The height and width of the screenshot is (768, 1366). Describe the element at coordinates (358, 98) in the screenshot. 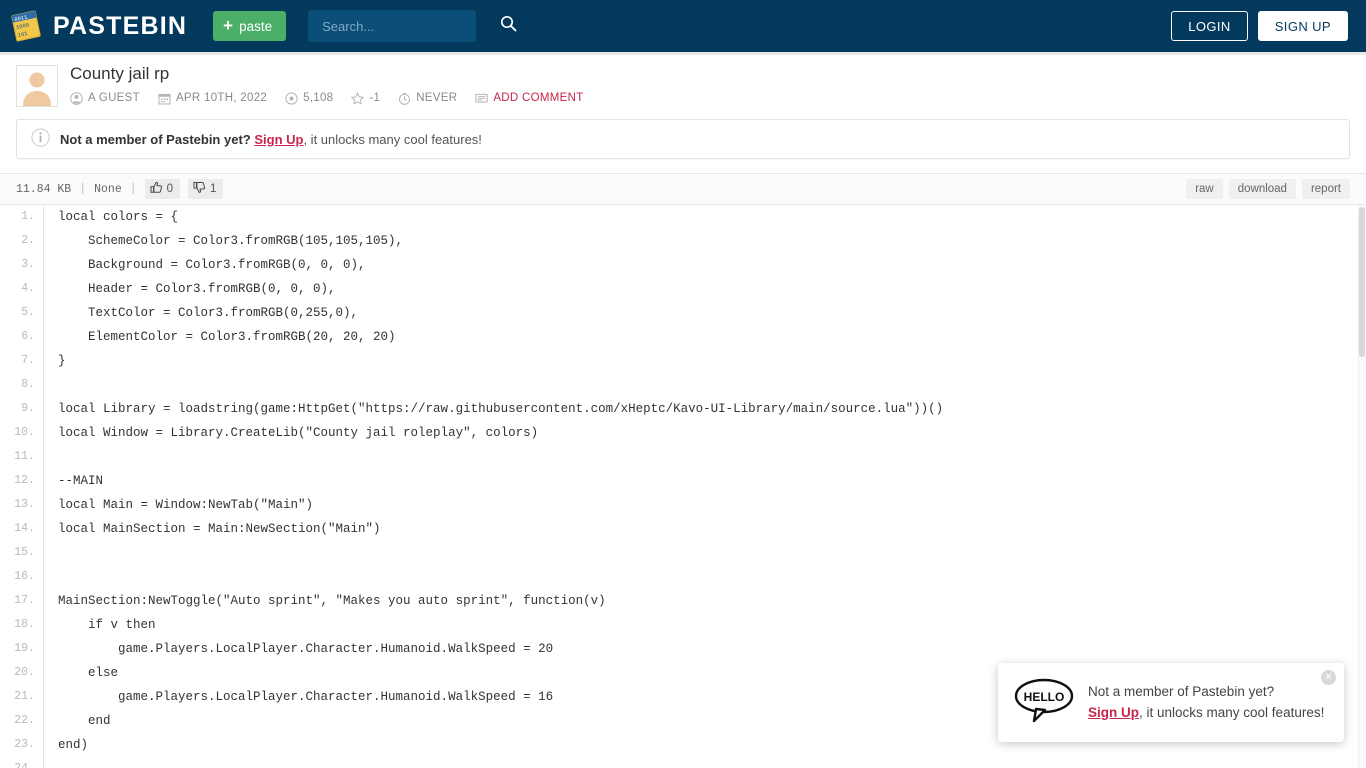

I see `star-icon` at that location.